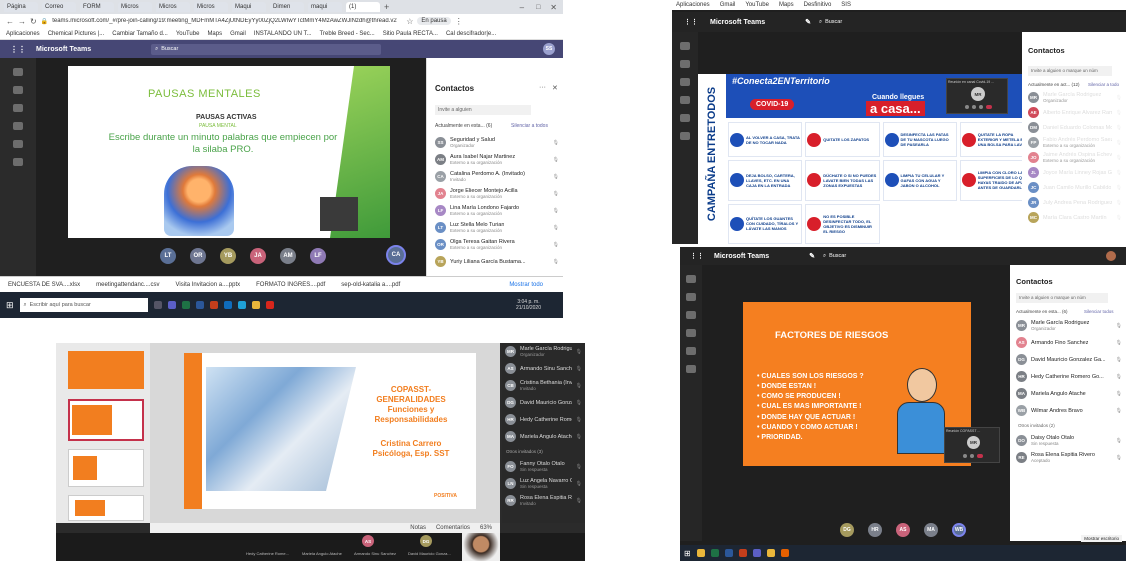  Describe the element at coordinates (980, 107) in the screenshot. I see `share-icon` at that location.